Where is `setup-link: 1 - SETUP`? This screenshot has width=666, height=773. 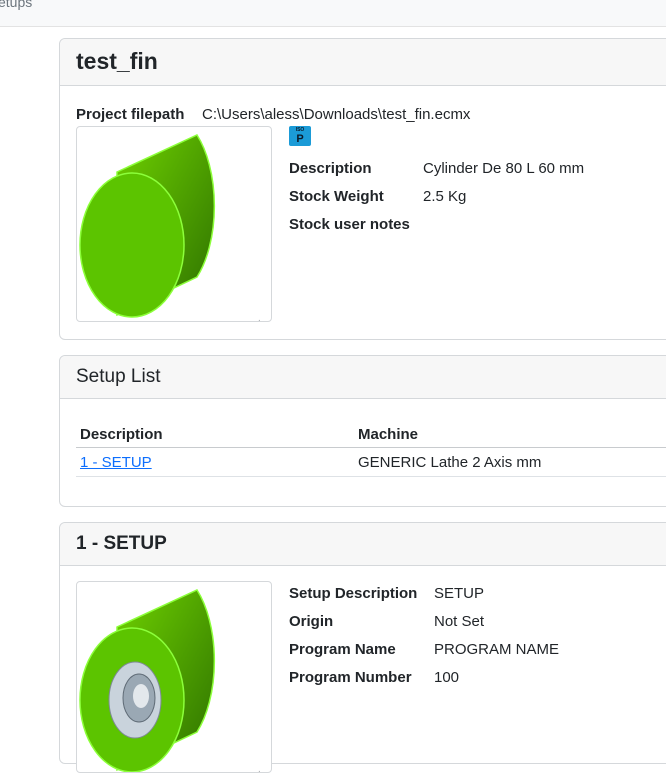
setup-link: 1 - SETUP is located at coordinates (116, 462).